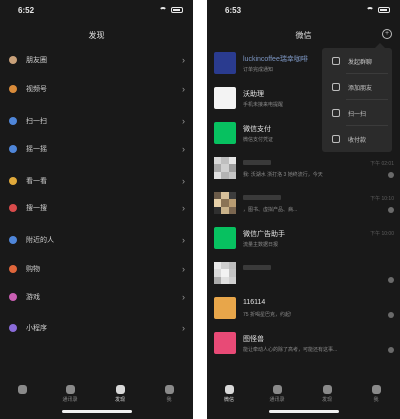 This screenshot has height=419, width=400. What do you see at coordinates (36, 149) in the screenshot?
I see `menu-item-label: 摇一摇` at bounding box center [36, 149].